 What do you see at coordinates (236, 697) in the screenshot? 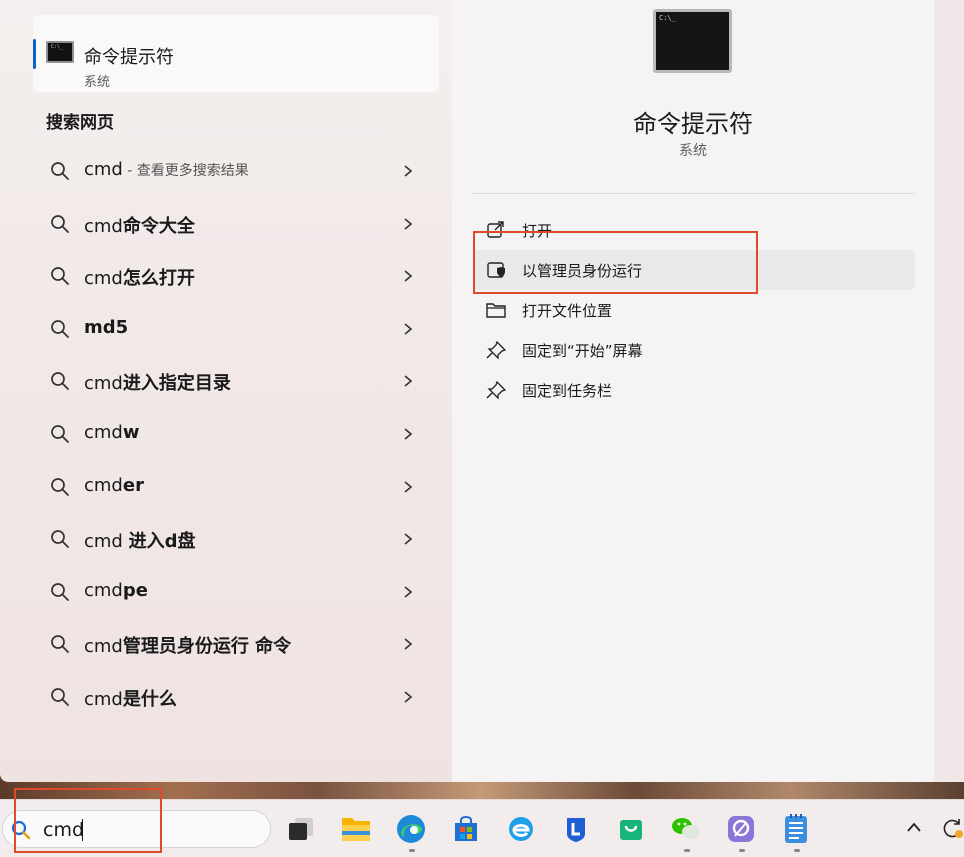
I see `web-result-item: cmd是什么` at bounding box center [236, 697].